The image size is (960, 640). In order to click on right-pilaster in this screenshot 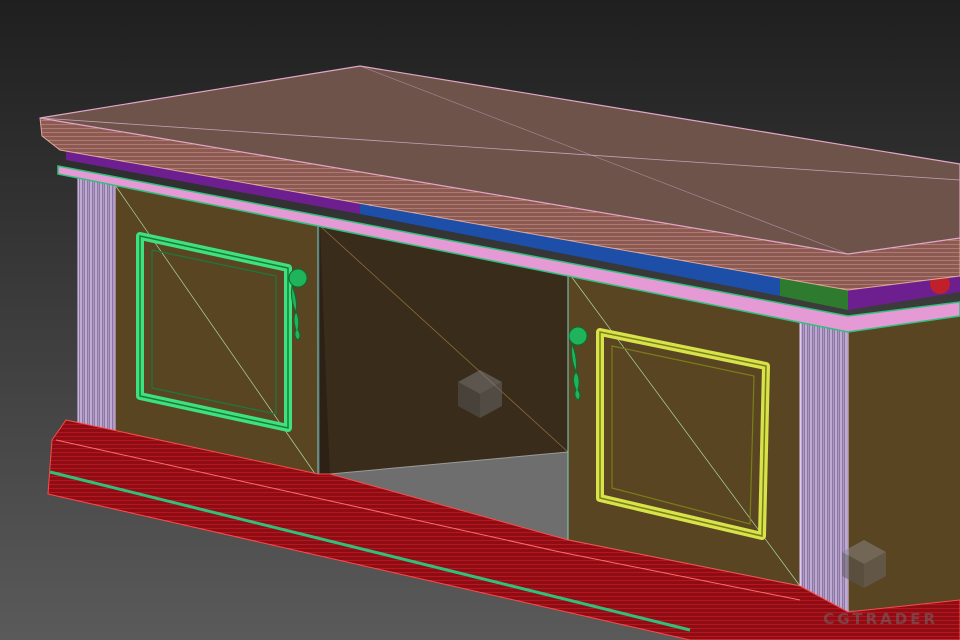, I will do `click(824, 465)`.